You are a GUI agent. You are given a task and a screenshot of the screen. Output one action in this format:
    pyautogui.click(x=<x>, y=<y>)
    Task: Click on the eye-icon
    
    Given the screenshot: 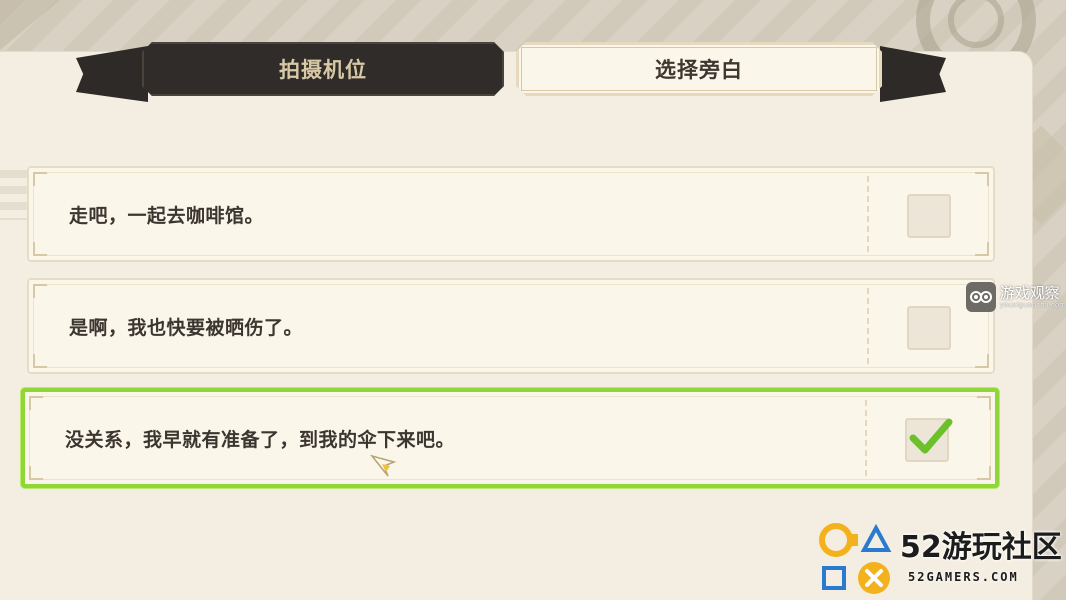 What is the action you would take?
    pyautogui.click(x=981, y=297)
    